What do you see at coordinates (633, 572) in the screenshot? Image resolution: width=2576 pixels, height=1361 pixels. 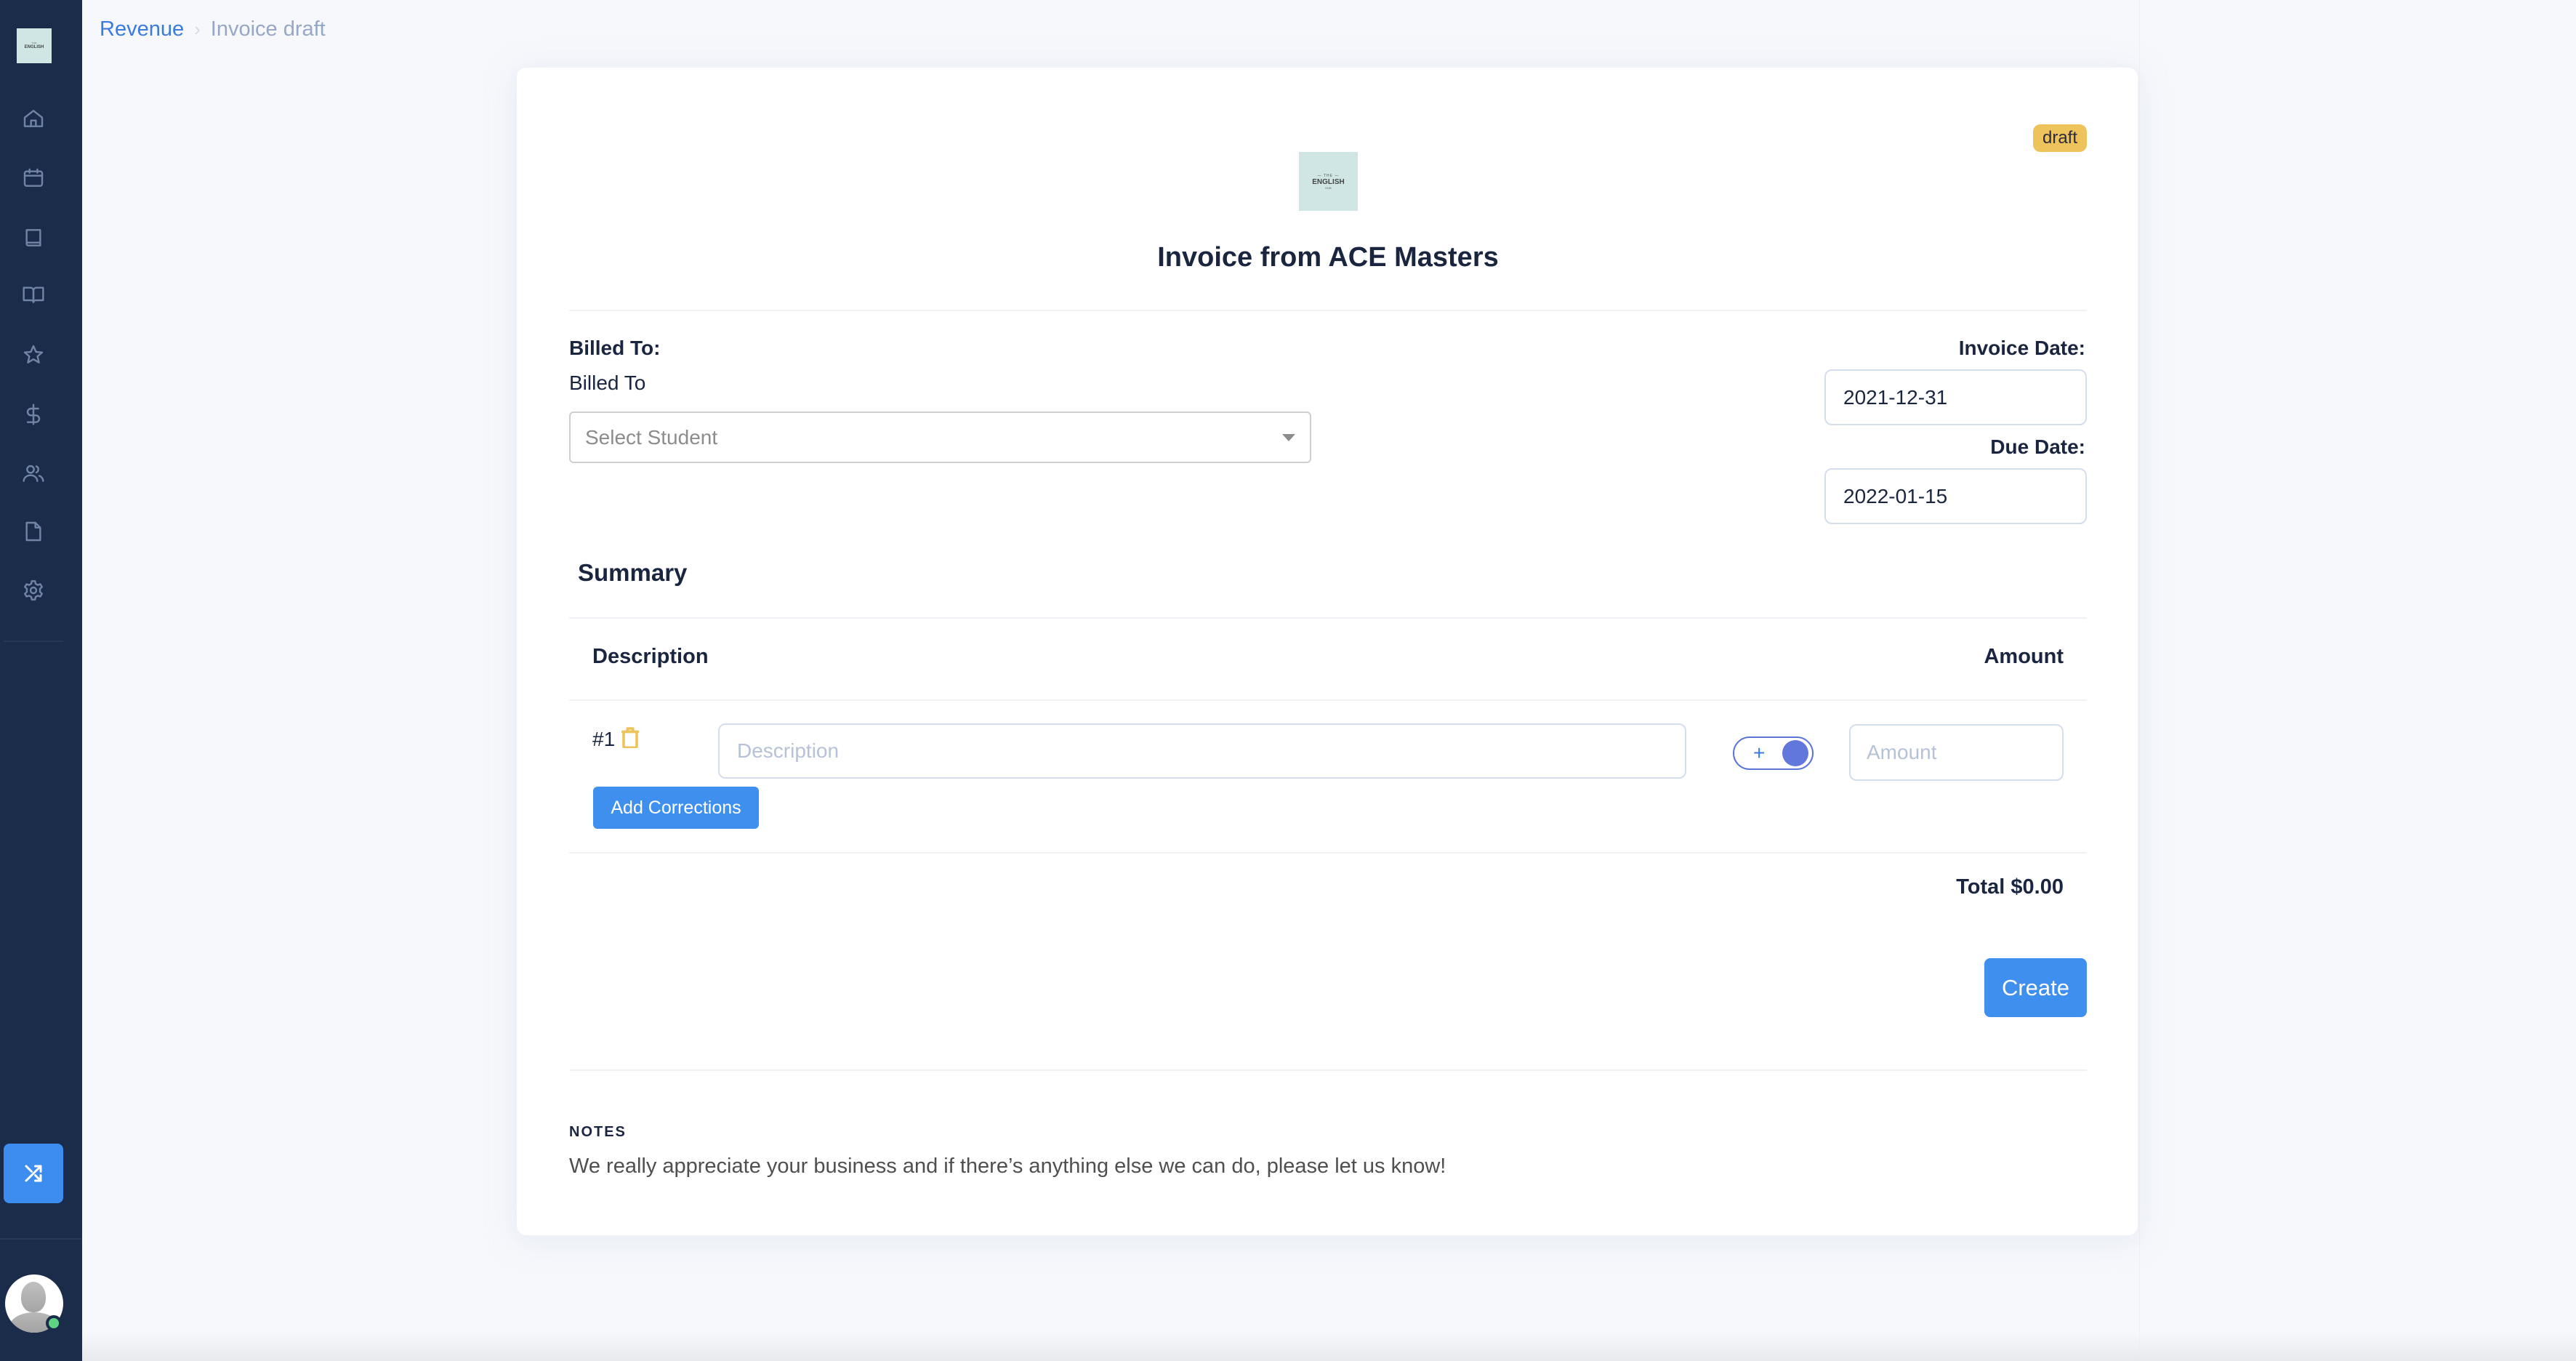 I see `summary-title: Summary` at bounding box center [633, 572].